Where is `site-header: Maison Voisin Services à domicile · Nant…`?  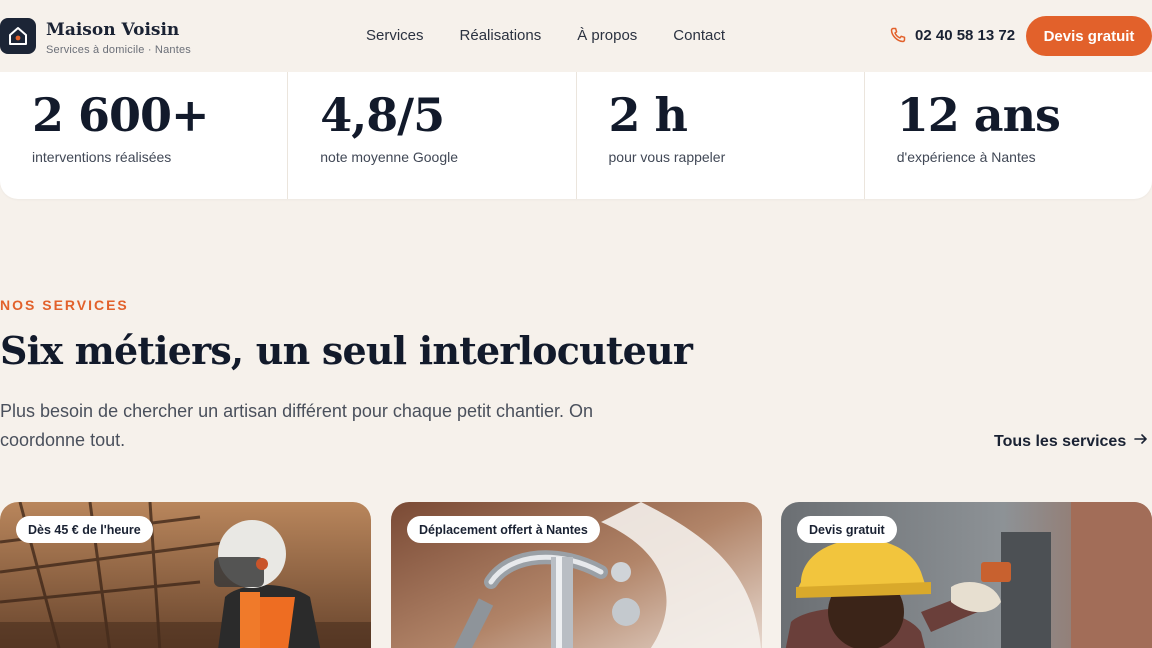 site-header: Maison Voisin Services à domicile · Nant… is located at coordinates (576, 36).